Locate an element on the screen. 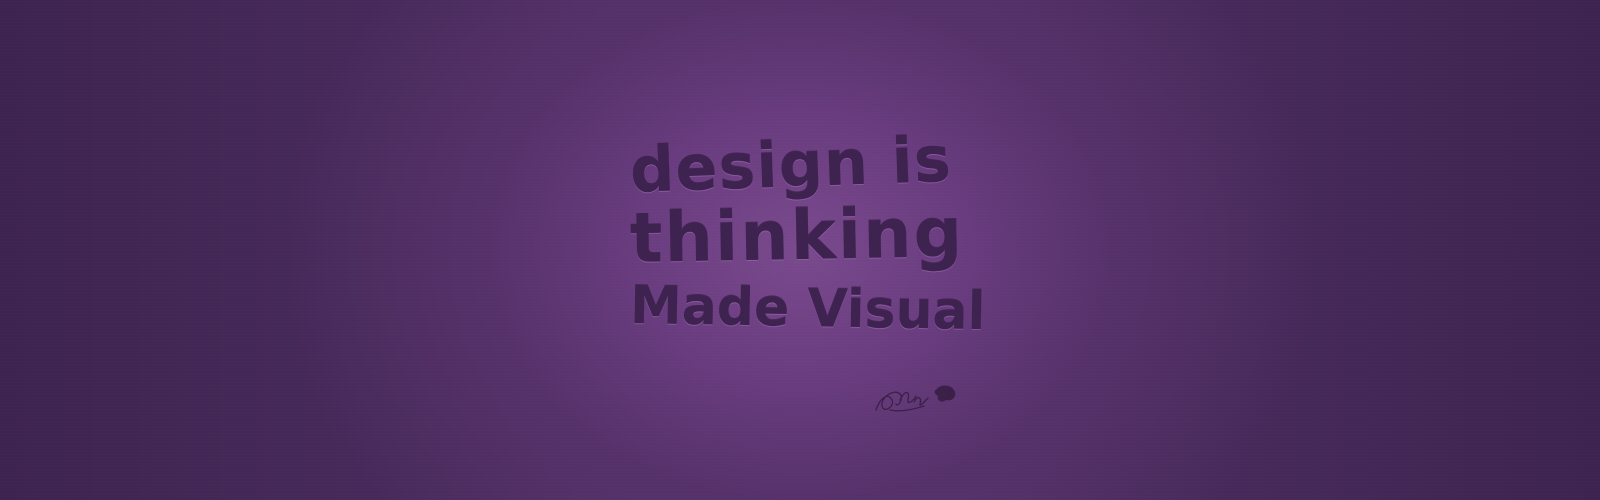  quote-line-3: Made Visual is located at coordinates (807, 309).